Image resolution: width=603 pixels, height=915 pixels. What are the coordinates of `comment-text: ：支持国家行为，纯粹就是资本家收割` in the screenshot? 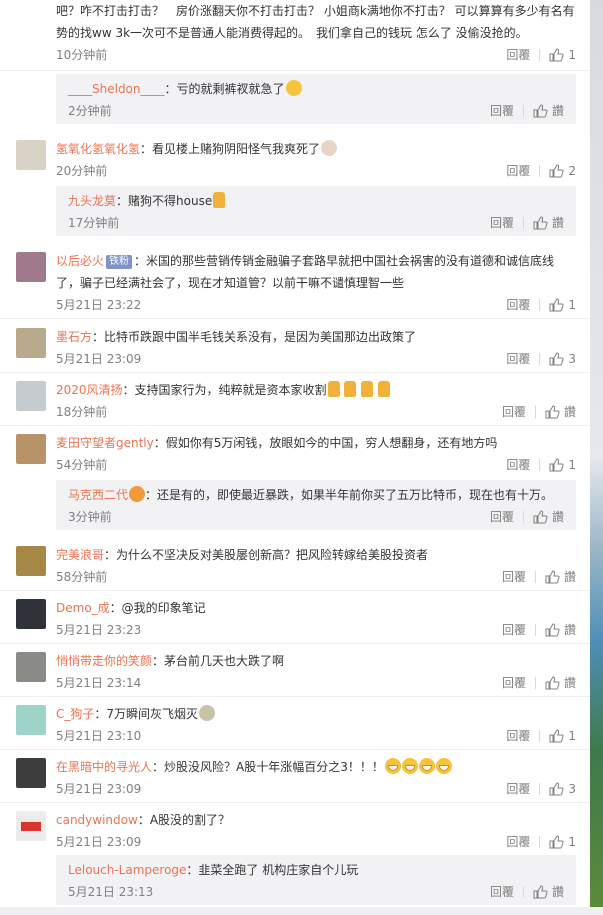 It's located at (224, 390).